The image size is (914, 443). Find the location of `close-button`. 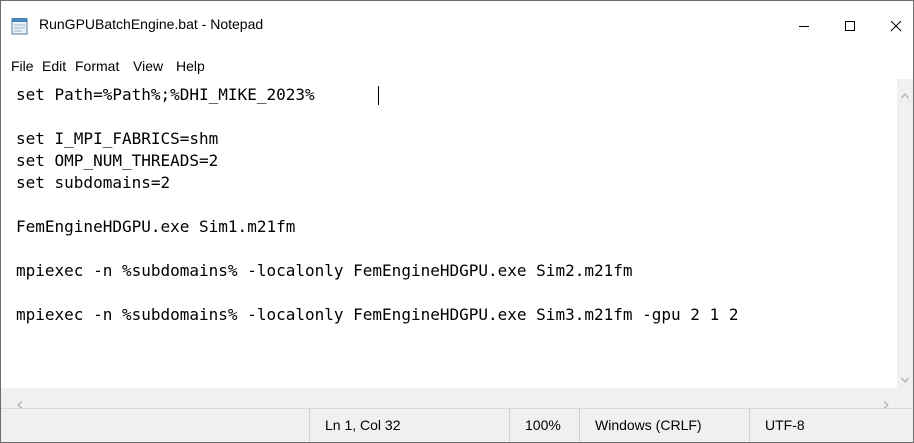

close-button is located at coordinates (893, 26).